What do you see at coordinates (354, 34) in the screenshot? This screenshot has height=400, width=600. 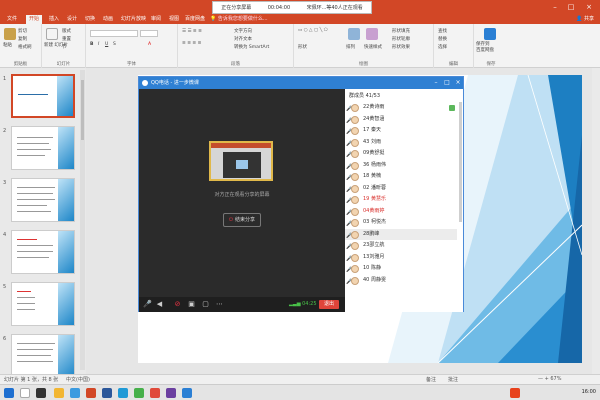 I see `arrange-icon` at bounding box center [354, 34].